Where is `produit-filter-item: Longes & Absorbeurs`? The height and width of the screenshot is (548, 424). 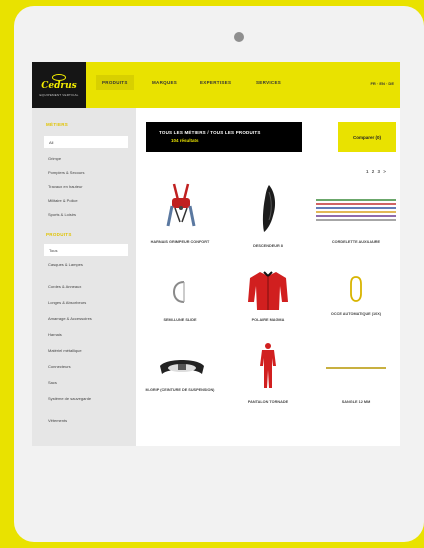
produit-filter-item: Longes & Absorbeurs is located at coordinates (88, 303).